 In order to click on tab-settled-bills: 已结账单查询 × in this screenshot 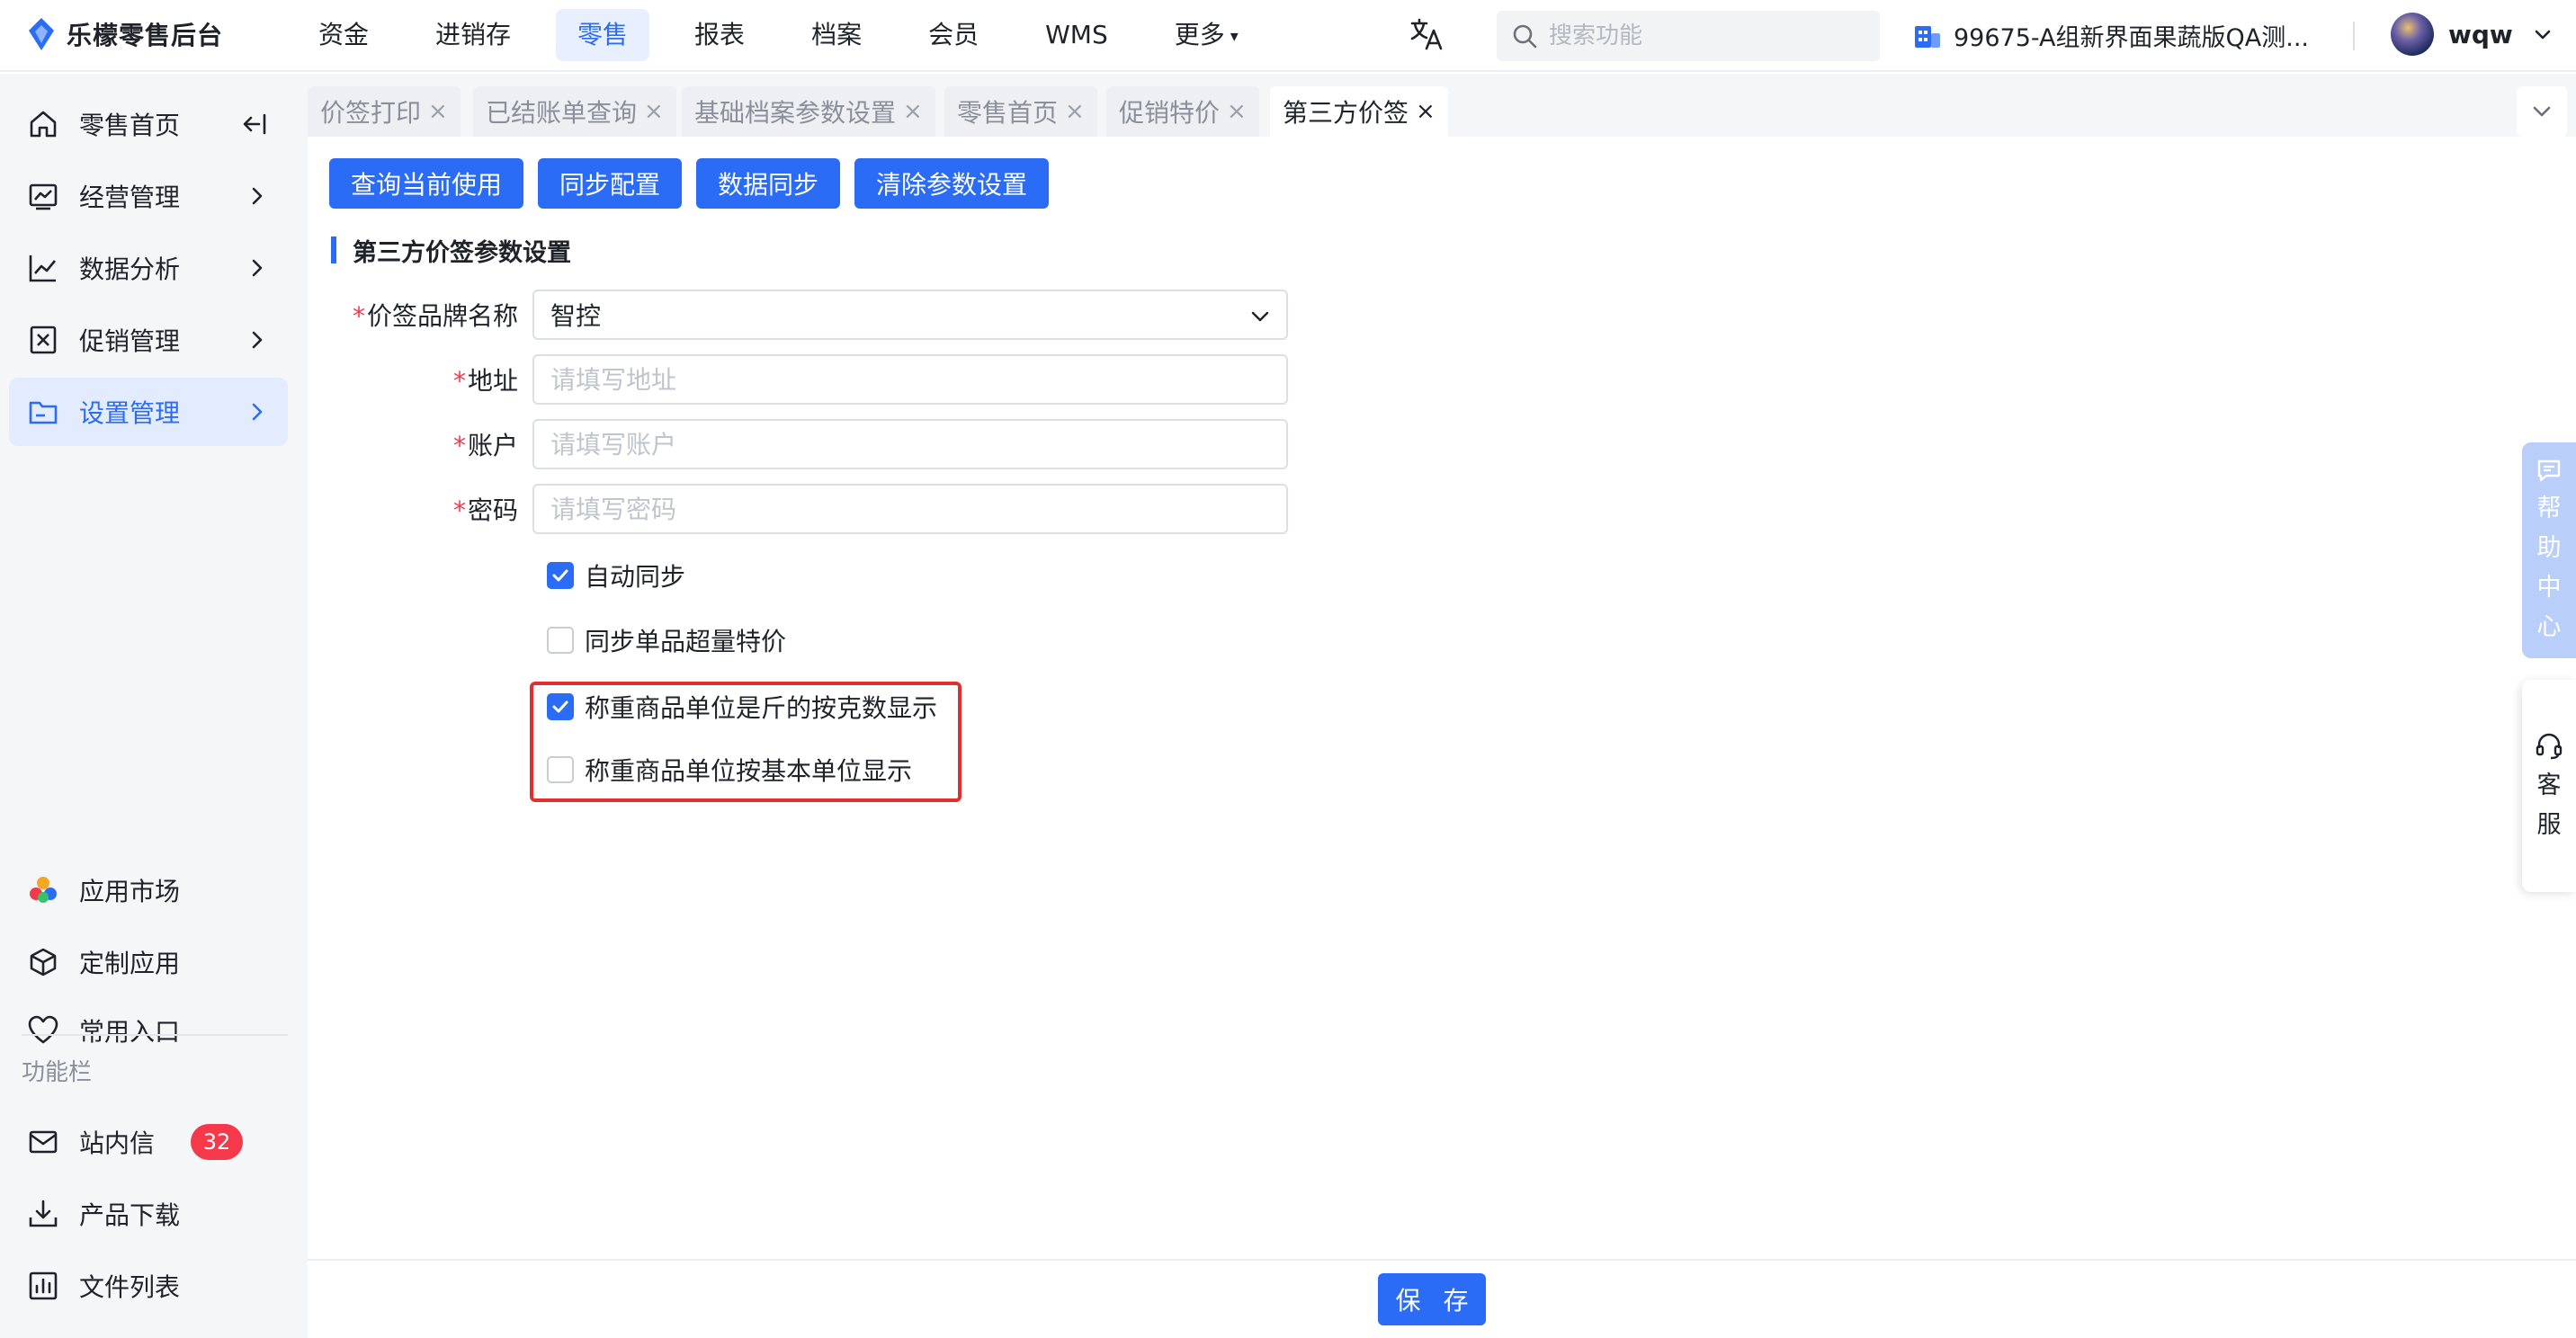, I will do `click(574, 112)`.